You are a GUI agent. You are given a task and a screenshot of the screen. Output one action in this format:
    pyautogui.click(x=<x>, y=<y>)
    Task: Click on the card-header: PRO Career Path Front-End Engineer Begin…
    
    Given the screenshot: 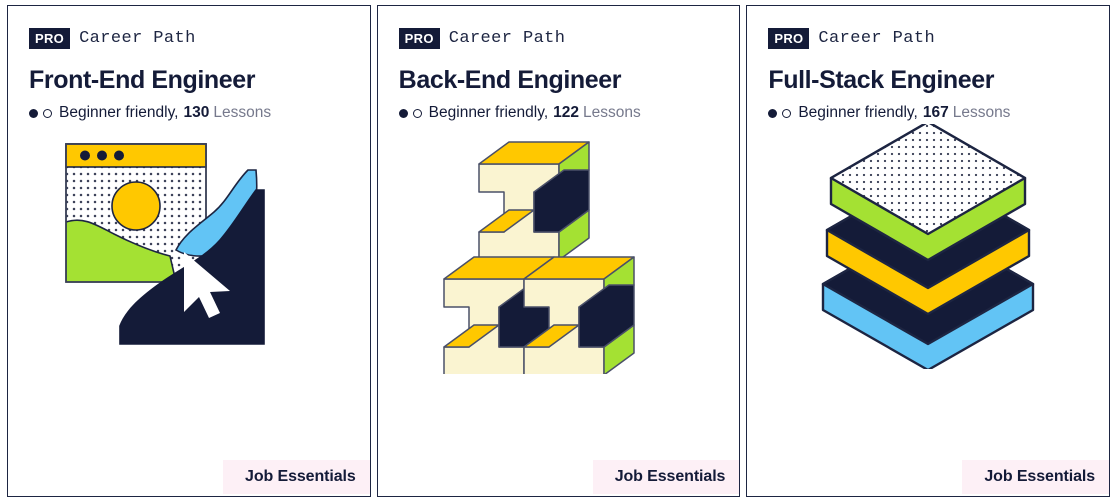 What is the action you would take?
    pyautogui.click(x=189, y=64)
    